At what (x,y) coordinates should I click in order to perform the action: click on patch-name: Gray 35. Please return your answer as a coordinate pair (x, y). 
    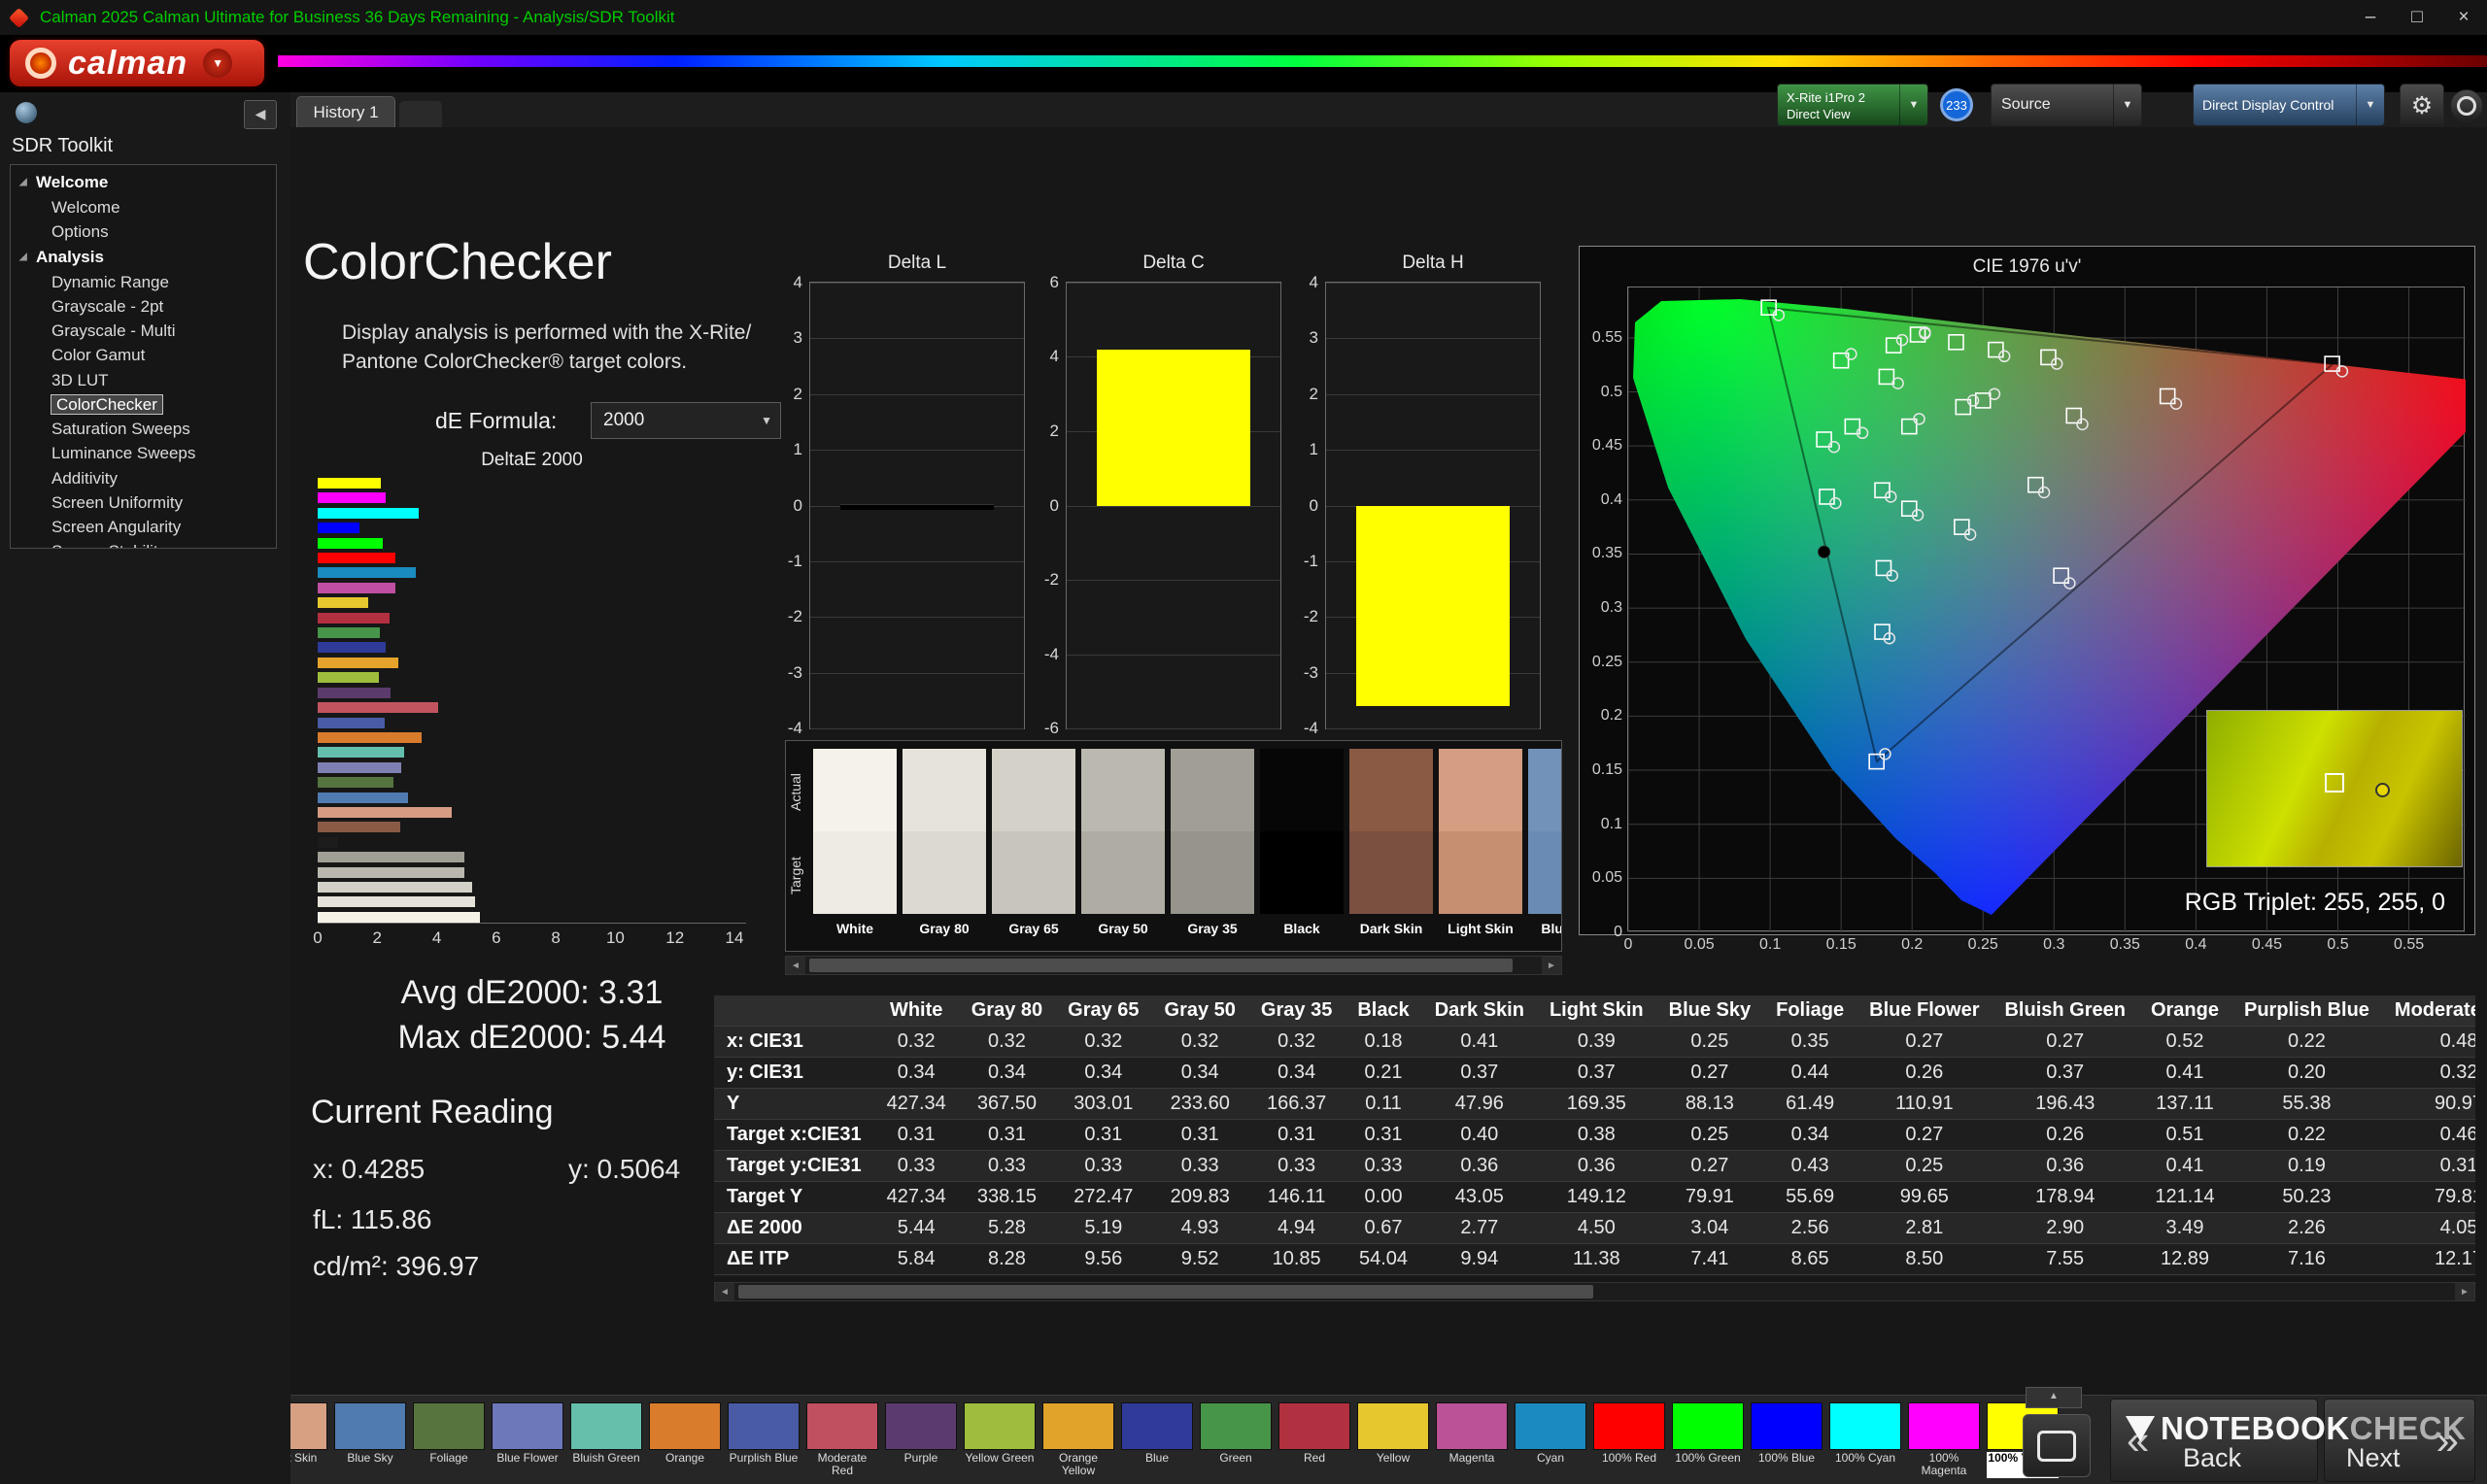
    Looking at the image, I should click on (1212, 928).